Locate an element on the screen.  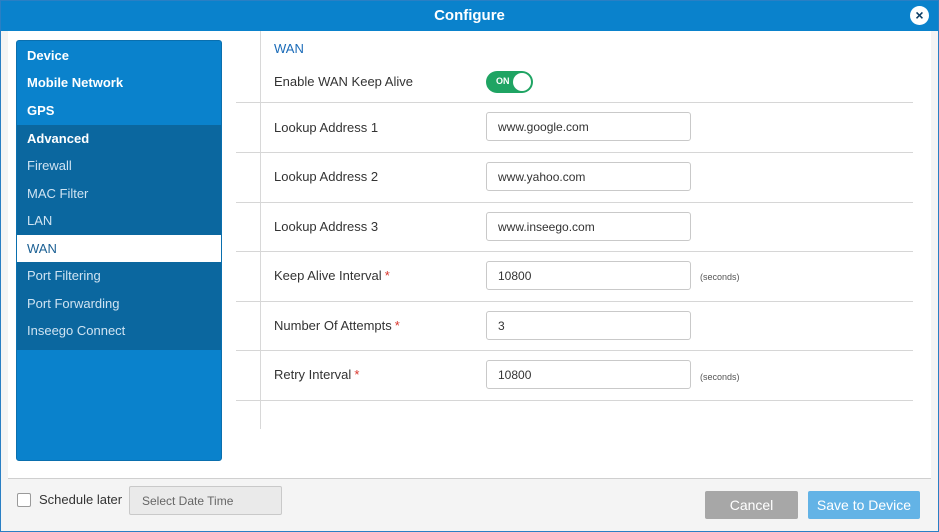
toggle-state-label: ON is located at coordinates (503, 81).